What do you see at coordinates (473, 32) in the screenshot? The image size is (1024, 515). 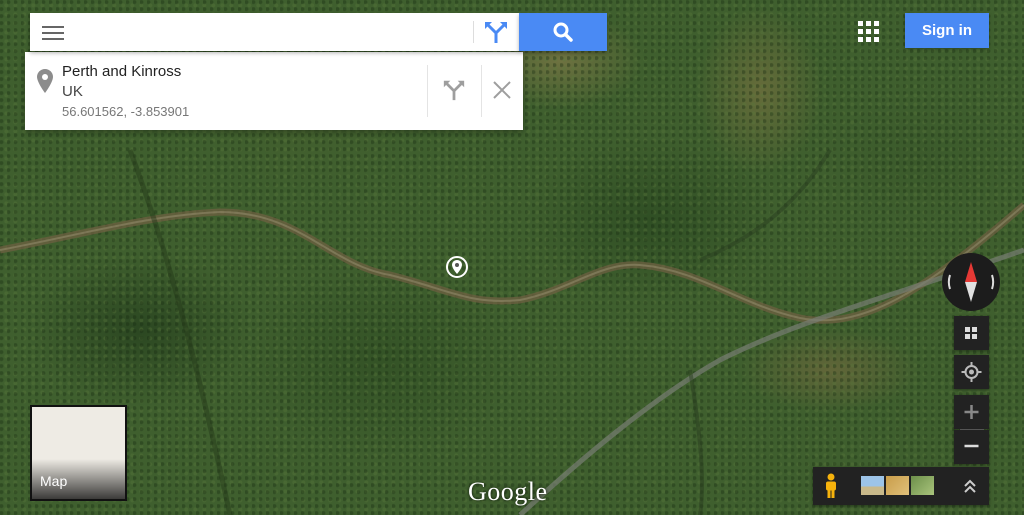 I see `search-divider` at bounding box center [473, 32].